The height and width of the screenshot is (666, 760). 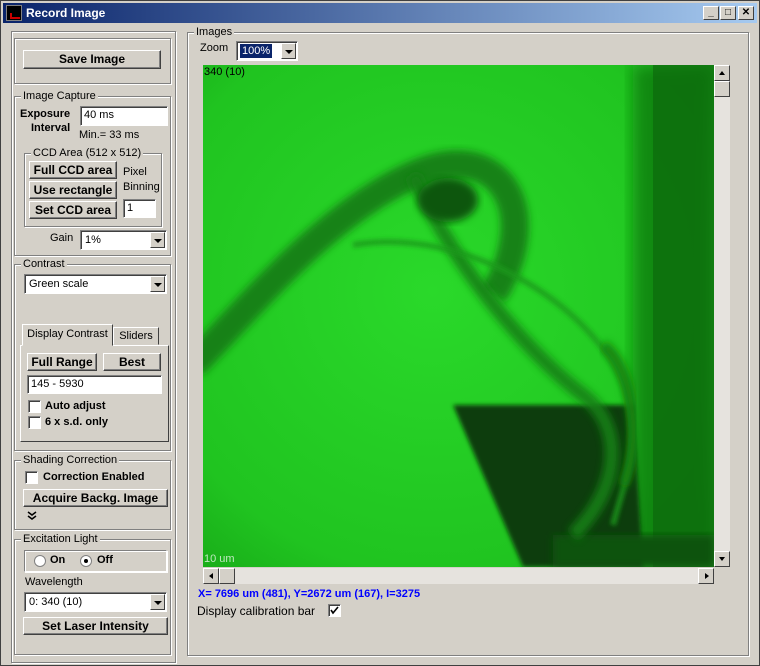 I want to click on scroll-left-icon, so click(x=211, y=576).